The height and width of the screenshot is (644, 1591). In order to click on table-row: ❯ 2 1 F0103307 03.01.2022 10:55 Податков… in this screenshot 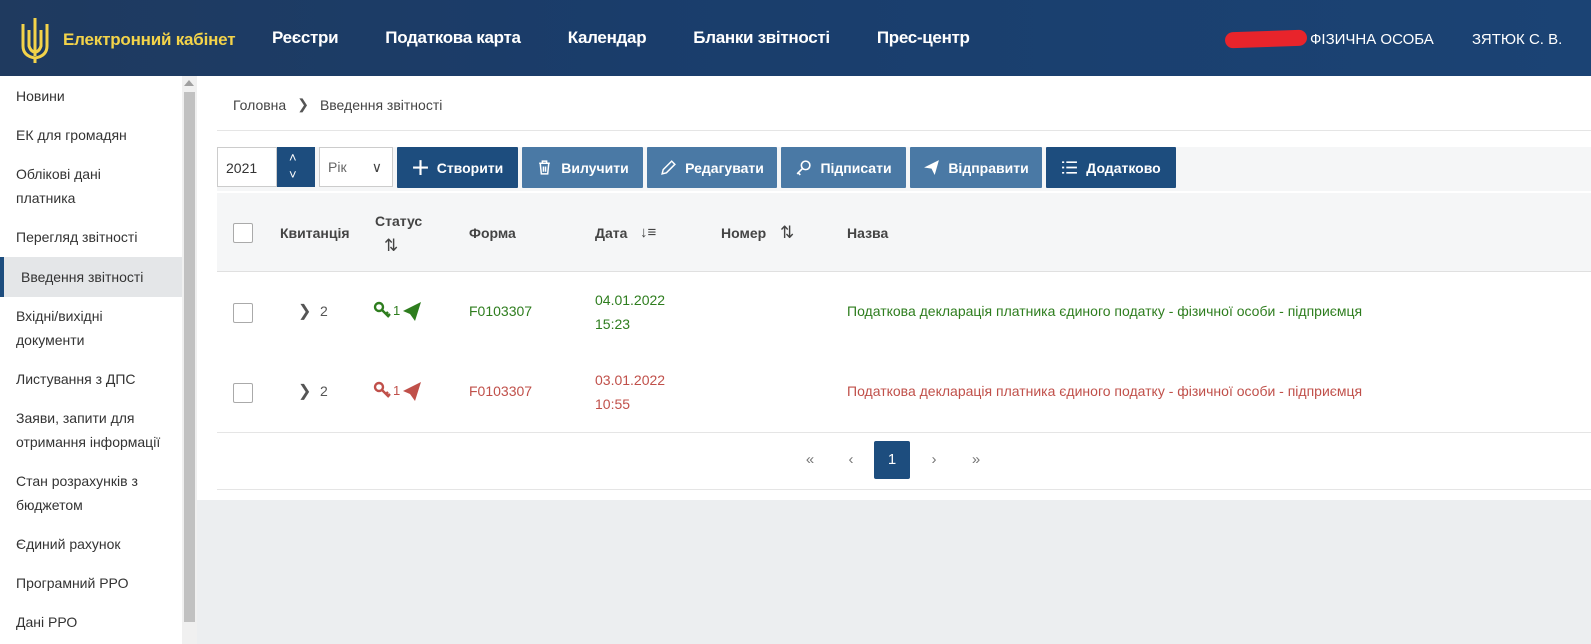, I will do `click(904, 392)`.